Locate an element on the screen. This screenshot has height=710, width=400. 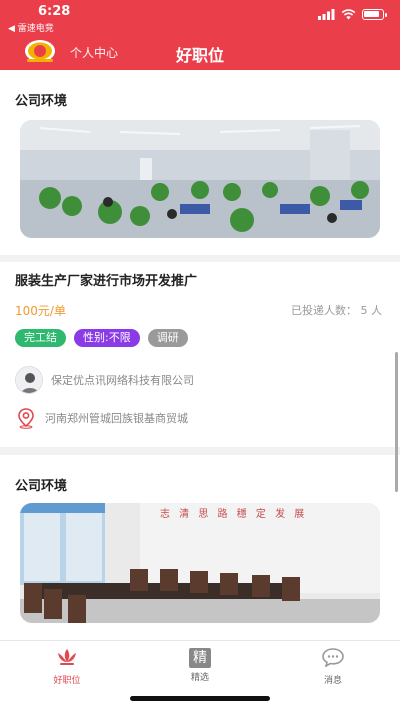
page-title: 好职位 is located at coordinates (199, 55).